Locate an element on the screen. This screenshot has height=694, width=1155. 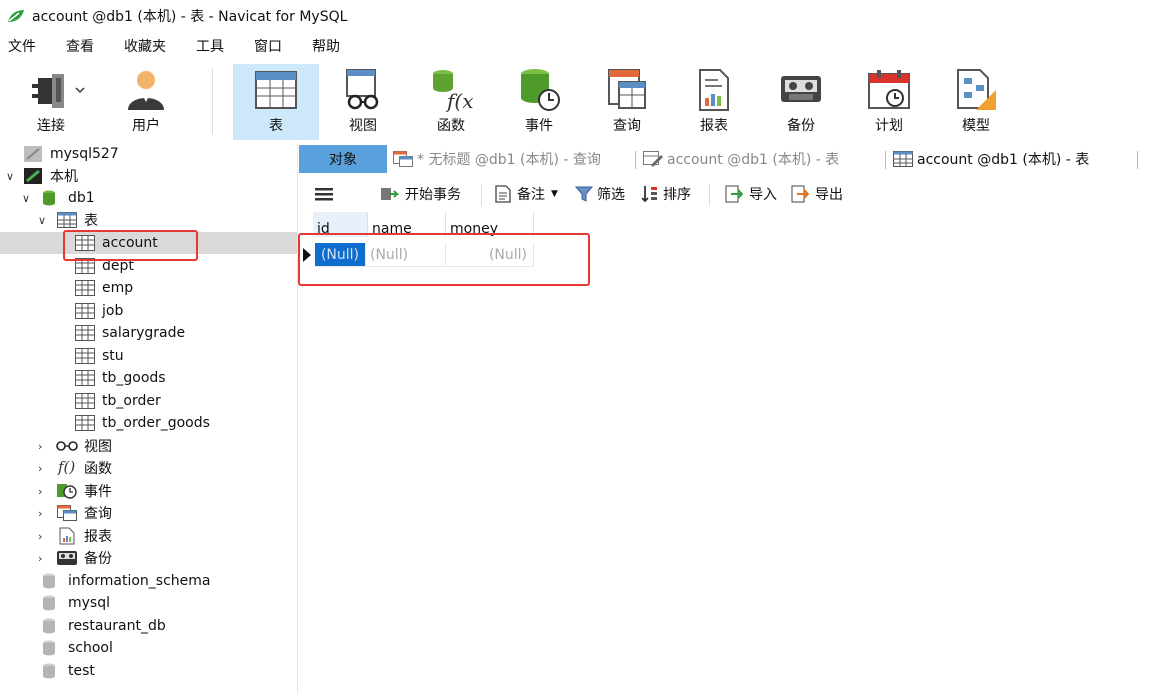
menu-favorites: 收藏夹 is located at coordinates (140, 46).